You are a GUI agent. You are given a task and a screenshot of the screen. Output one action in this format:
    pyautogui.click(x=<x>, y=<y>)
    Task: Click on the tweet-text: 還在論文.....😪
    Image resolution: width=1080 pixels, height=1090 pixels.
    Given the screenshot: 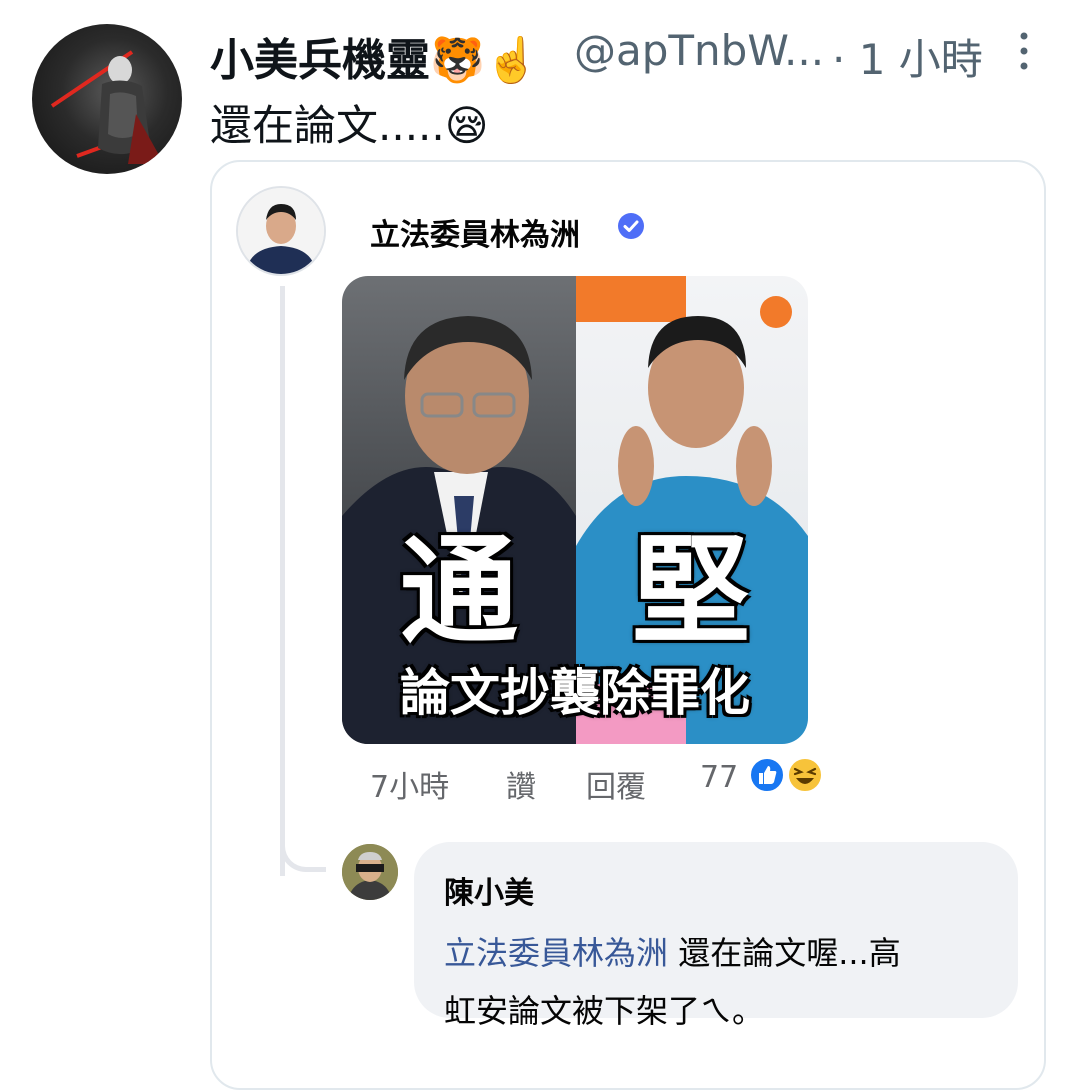 What is the action you would take?
    pyautogui.click(x=349, y=125)
    